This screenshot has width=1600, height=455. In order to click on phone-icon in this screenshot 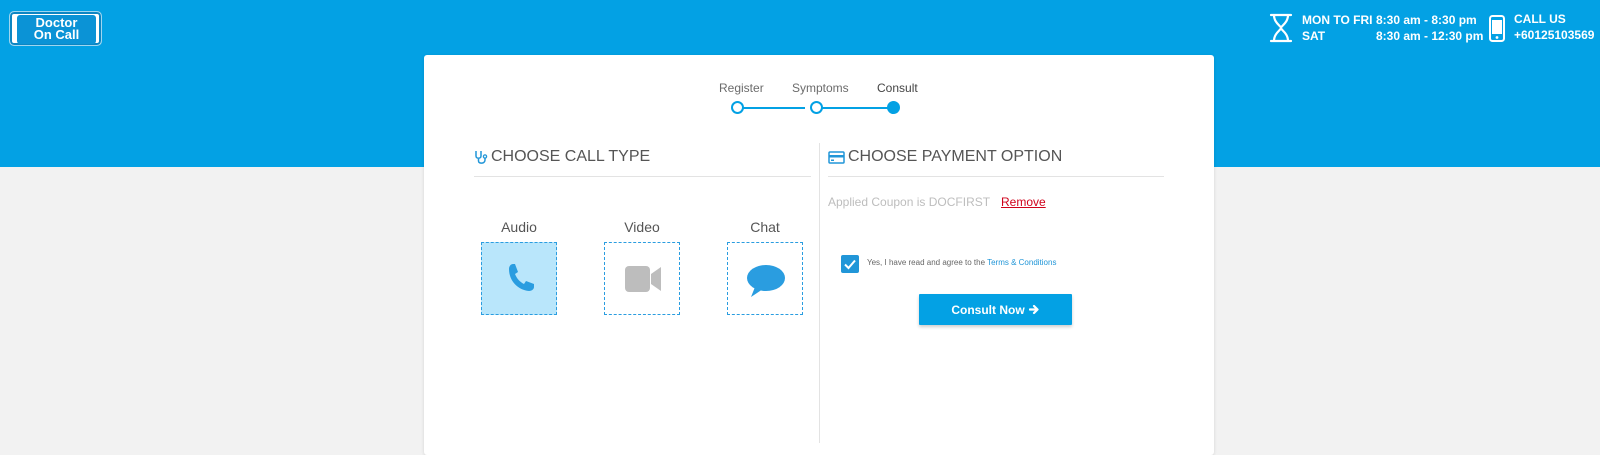, I will do `click(521, 277)`.